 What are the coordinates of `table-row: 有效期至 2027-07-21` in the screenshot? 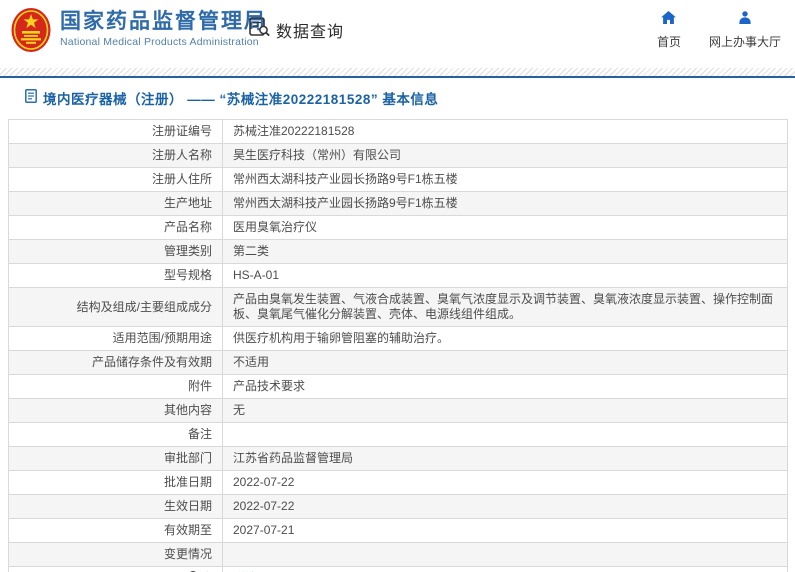 It's located at (398, 530).